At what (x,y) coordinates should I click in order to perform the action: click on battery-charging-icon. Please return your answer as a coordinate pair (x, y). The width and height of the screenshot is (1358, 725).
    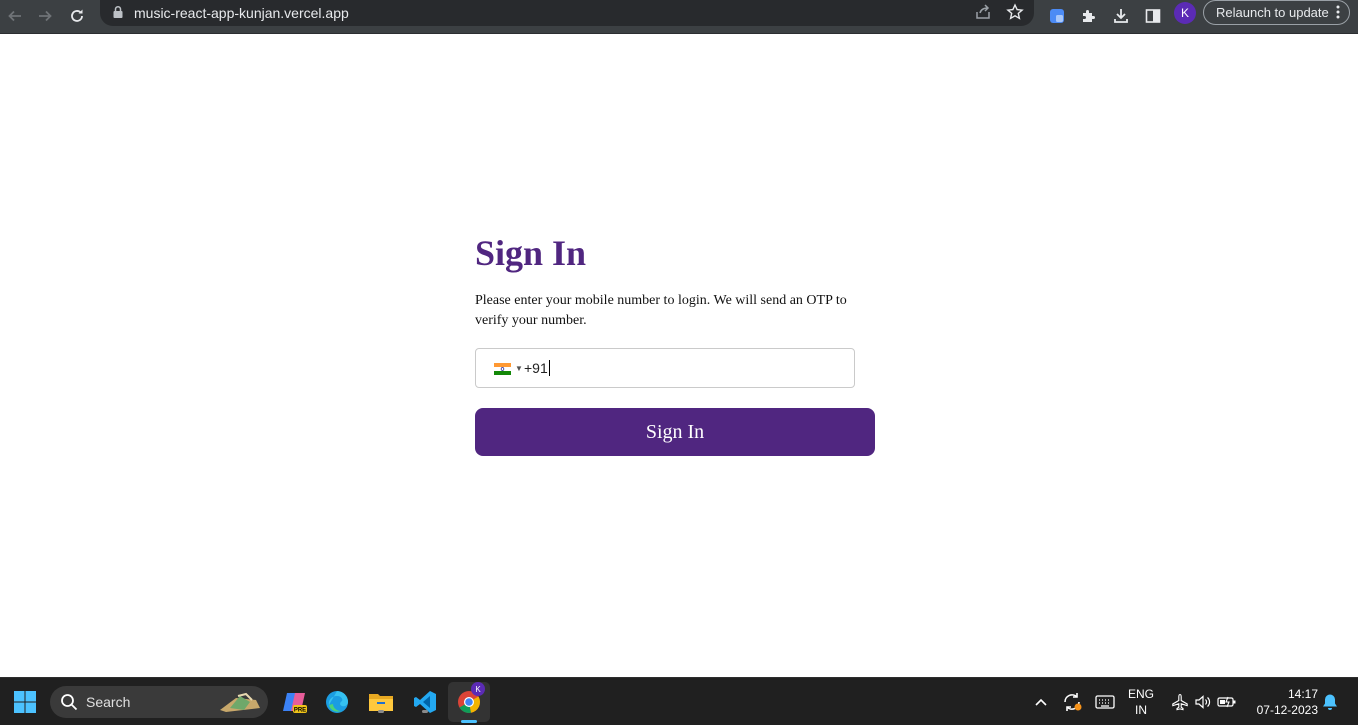
    Looking at the image, I should click on (1226, 702).